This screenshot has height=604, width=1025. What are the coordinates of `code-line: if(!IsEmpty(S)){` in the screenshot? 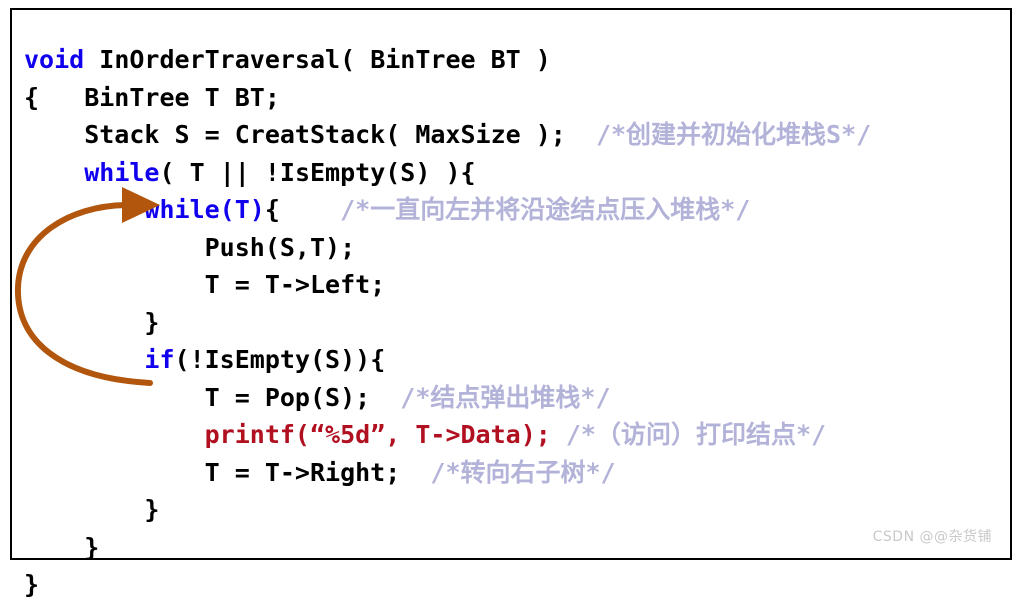 It's located at (519, 360).